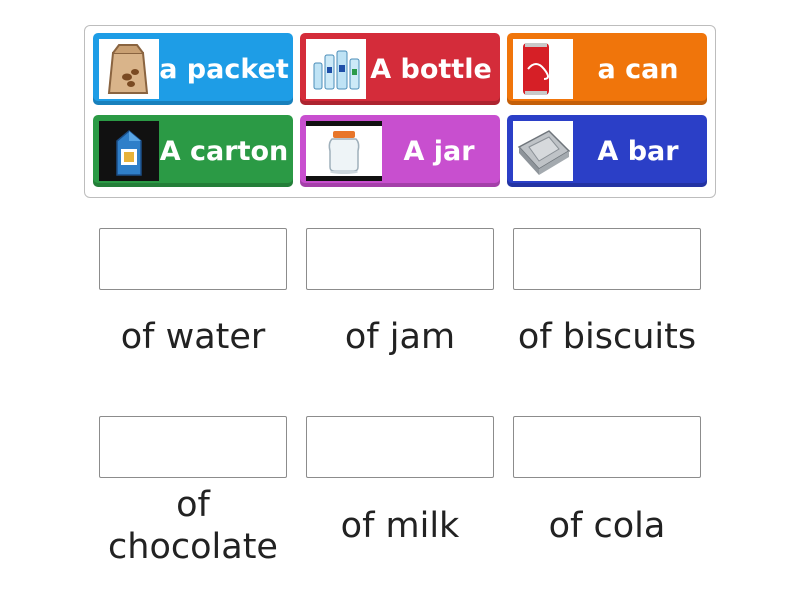 The image size is (800, 600). What do you see at coordinates (543, 151) in the screenshot?
I see `silver-bar-icon` at bounding box center [543, 151].